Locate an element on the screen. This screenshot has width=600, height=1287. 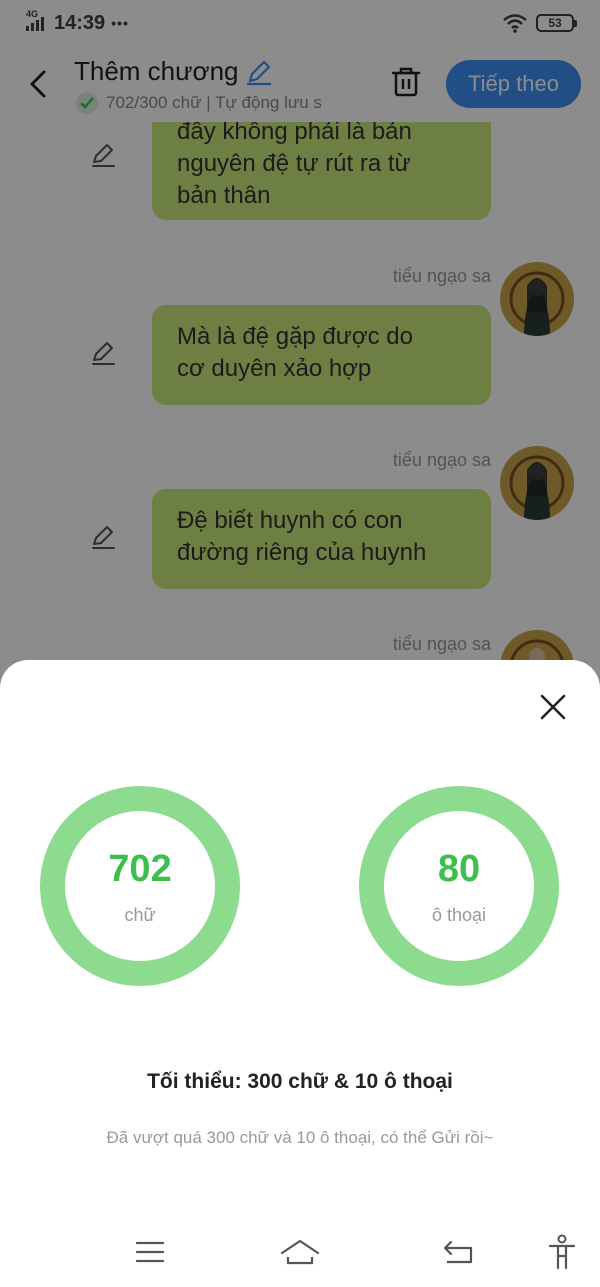
status-left: 4G 14:39 ••• is located at coordinates (77, 22).